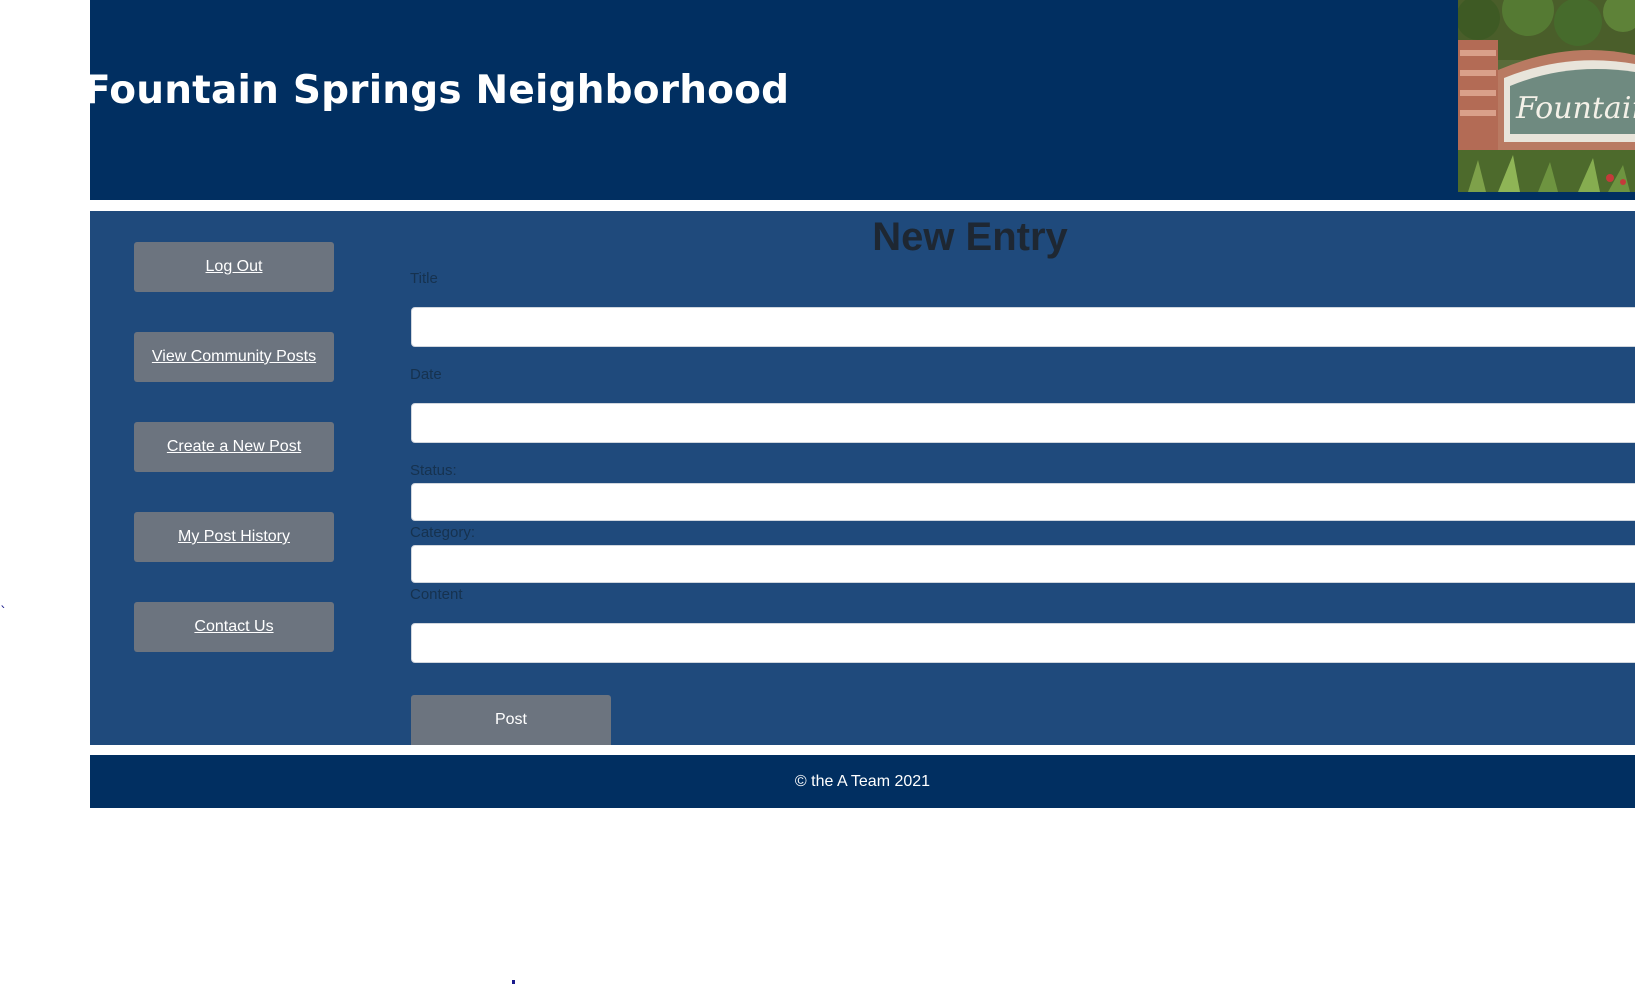  What do you see at coordinates (436, 594) in the screenshot?
I see `content-label: Content` at bounding box center [436, 594].